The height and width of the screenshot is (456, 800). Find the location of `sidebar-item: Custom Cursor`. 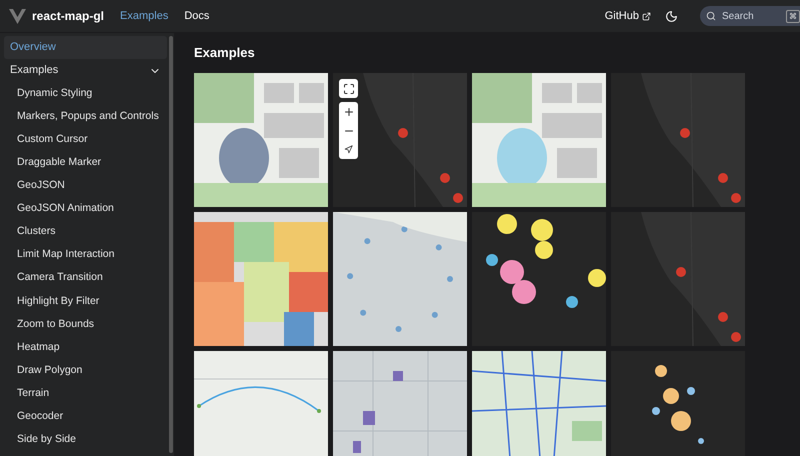

sidebar-item: Custom Cursor is located at coordinates (85, 140).